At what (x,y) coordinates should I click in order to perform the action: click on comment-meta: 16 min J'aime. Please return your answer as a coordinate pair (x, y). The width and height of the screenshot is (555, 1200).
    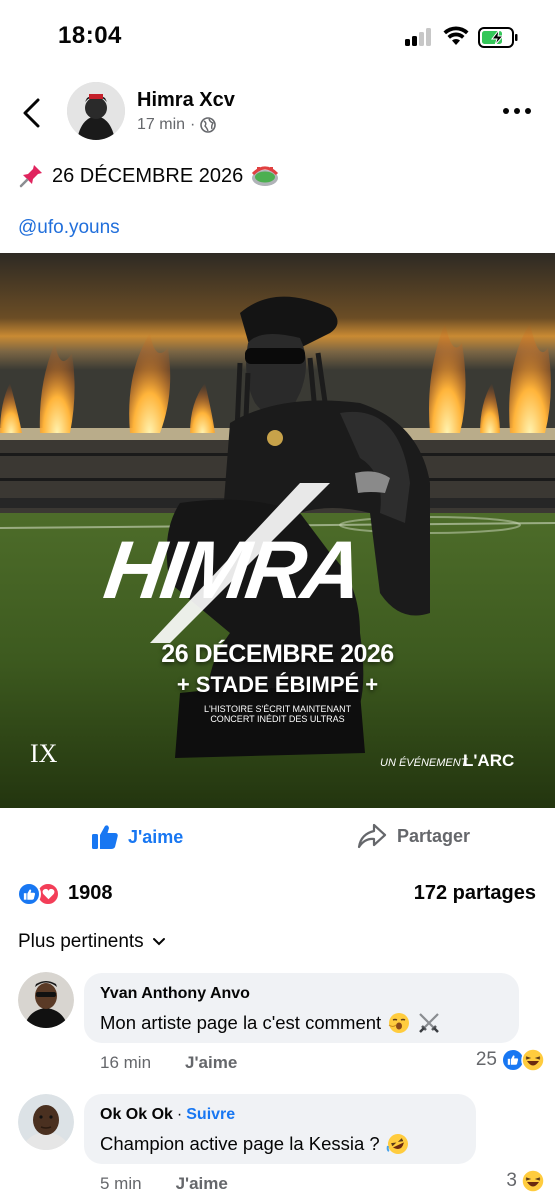
    Looking at the image, I should click on (168, 1063).